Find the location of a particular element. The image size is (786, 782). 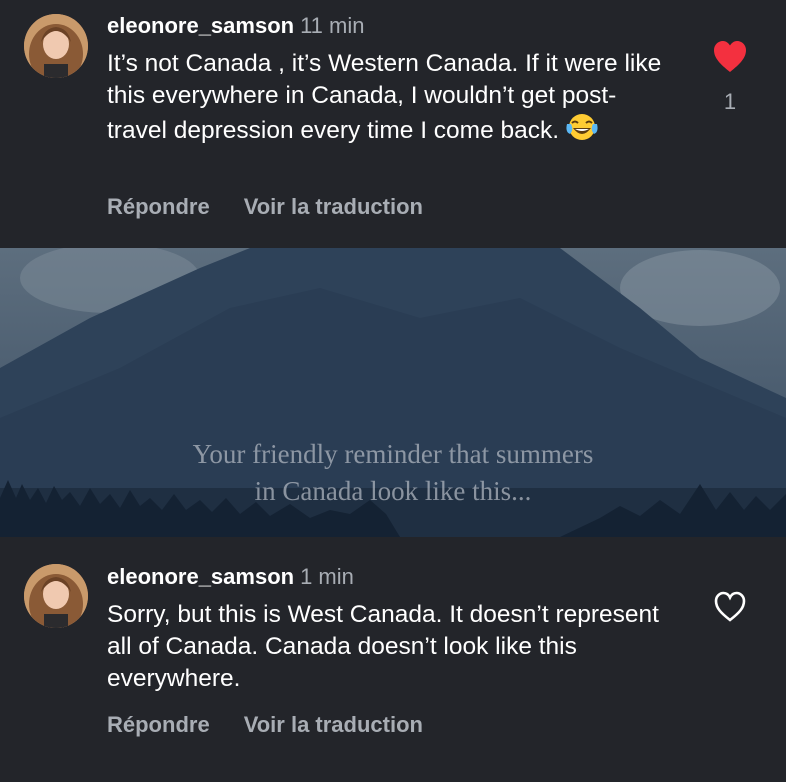

timestamp: 1 min is located at coordinates (327, 576).